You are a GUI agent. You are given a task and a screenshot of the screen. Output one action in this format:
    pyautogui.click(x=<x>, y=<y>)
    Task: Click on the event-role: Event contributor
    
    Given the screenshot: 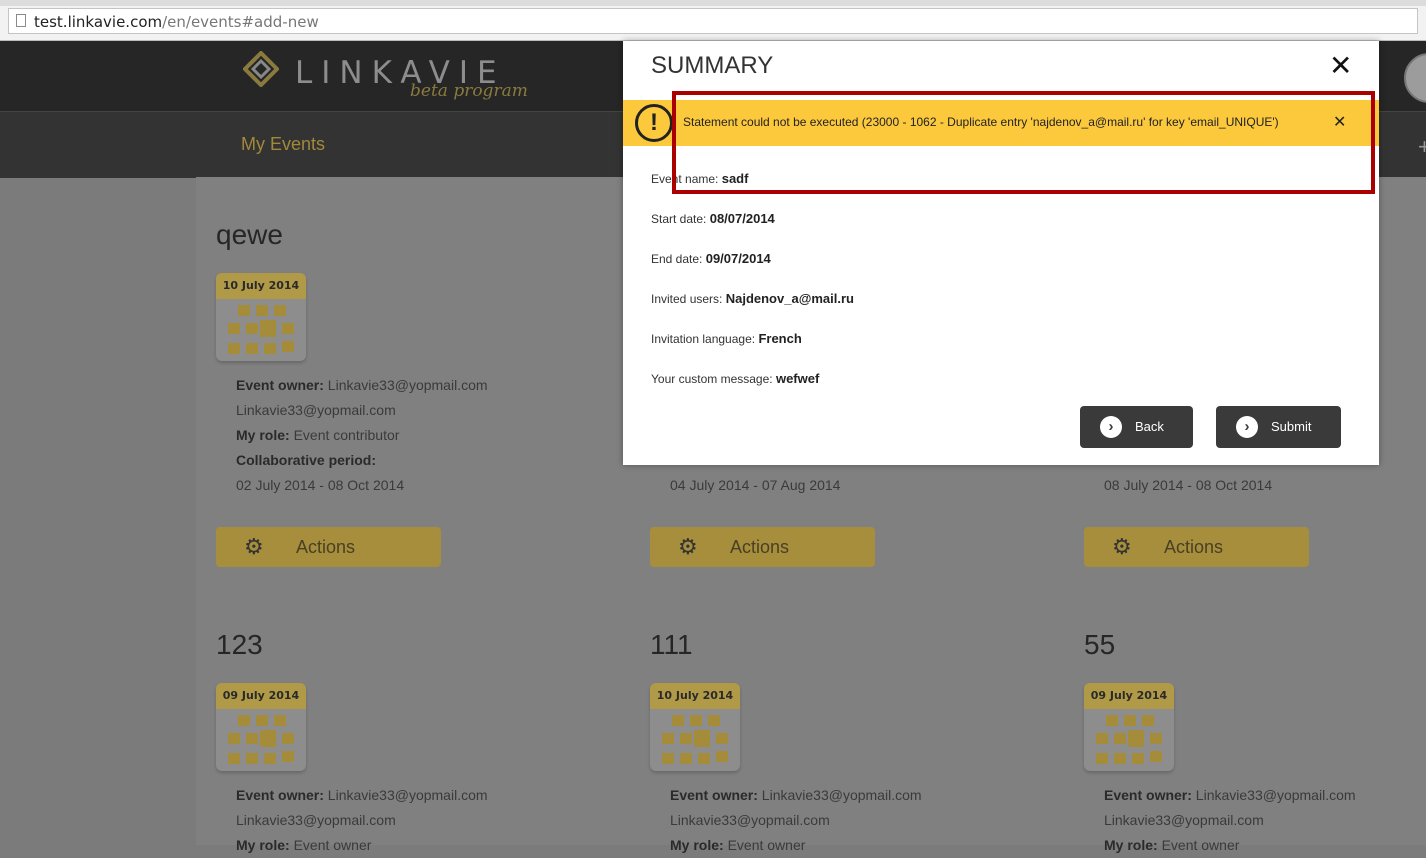 What is the action you would take?
    pyautogui.click(x=346, y=435)
    